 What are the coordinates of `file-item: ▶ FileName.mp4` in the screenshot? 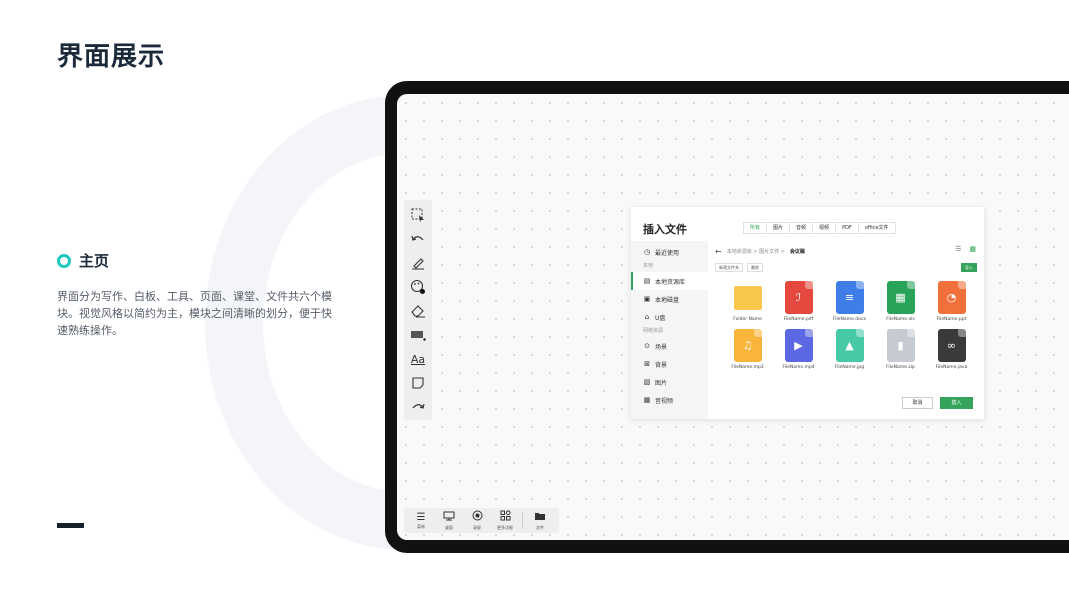 It's located at (798, 349).